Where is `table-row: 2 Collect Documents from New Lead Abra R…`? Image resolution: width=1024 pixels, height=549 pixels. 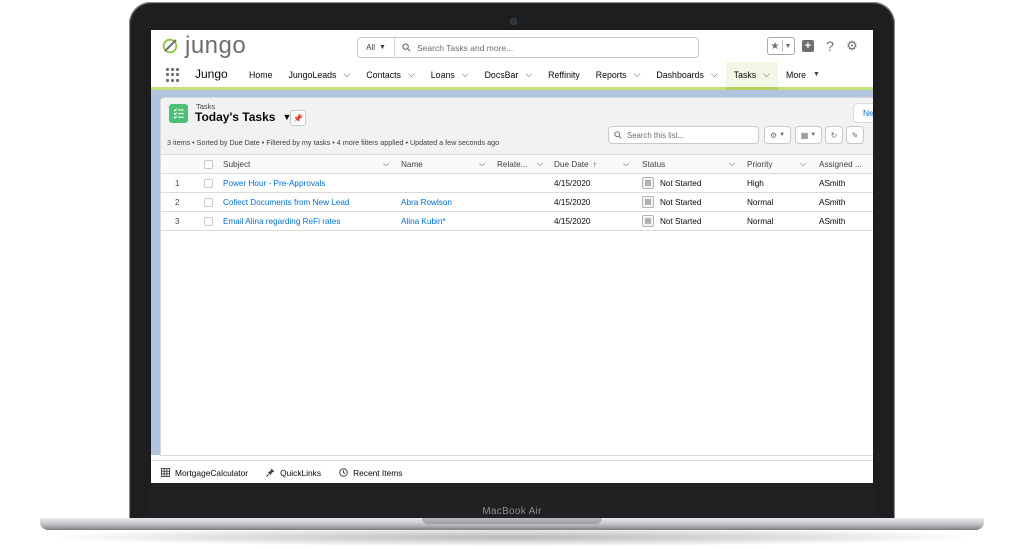 table-row: 2 Collect Documents from New Lead Abra R… is located at coordinates (517, 202).